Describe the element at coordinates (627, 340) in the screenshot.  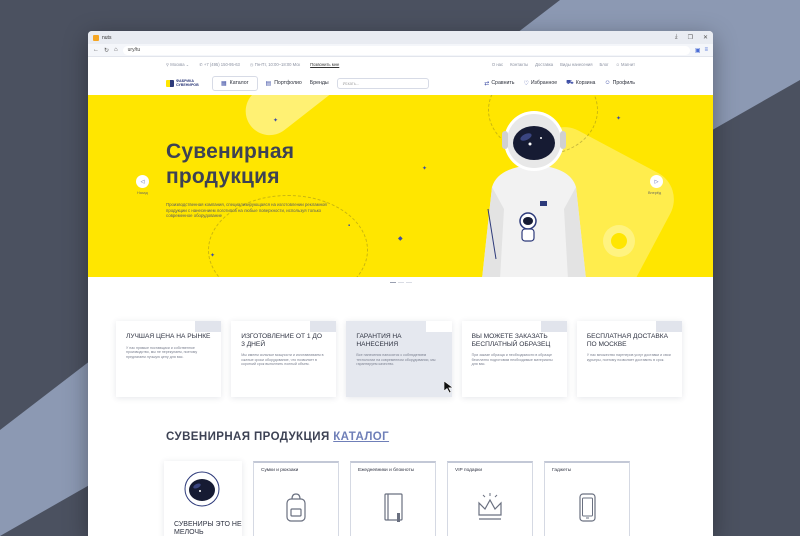
I see `feature-title: БЕСПЛАТНАЯ ДОСТАВКА ПО МОСКВЕ` at that location.